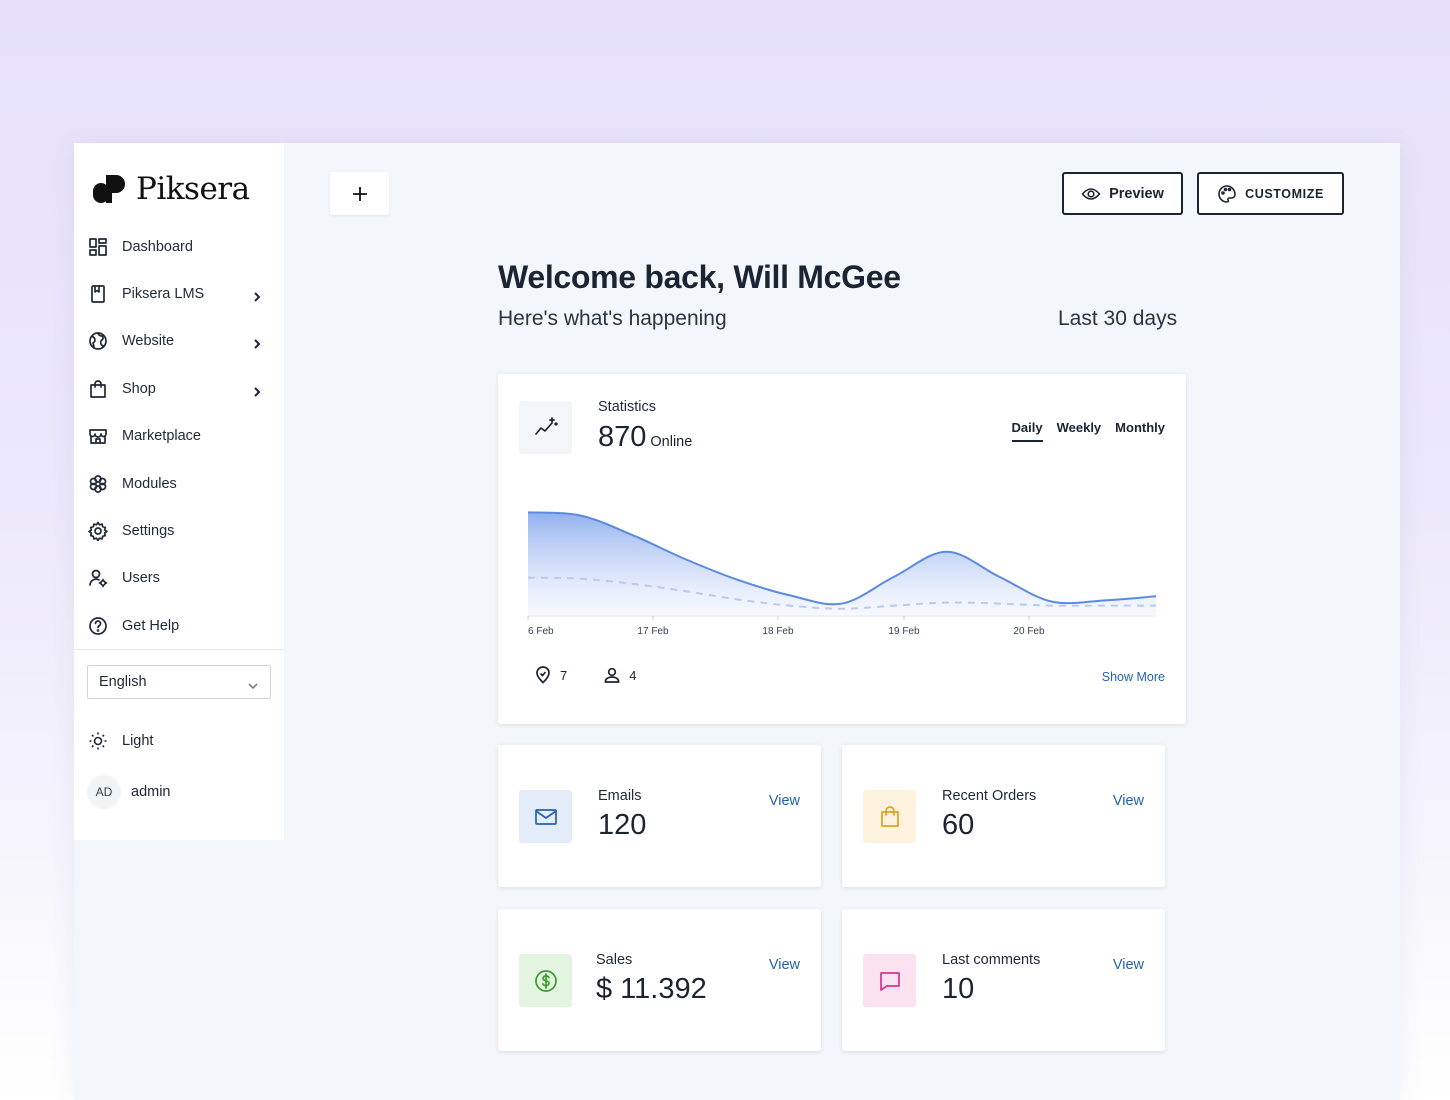  I want to click on card-value: 60, so click(958, 825).